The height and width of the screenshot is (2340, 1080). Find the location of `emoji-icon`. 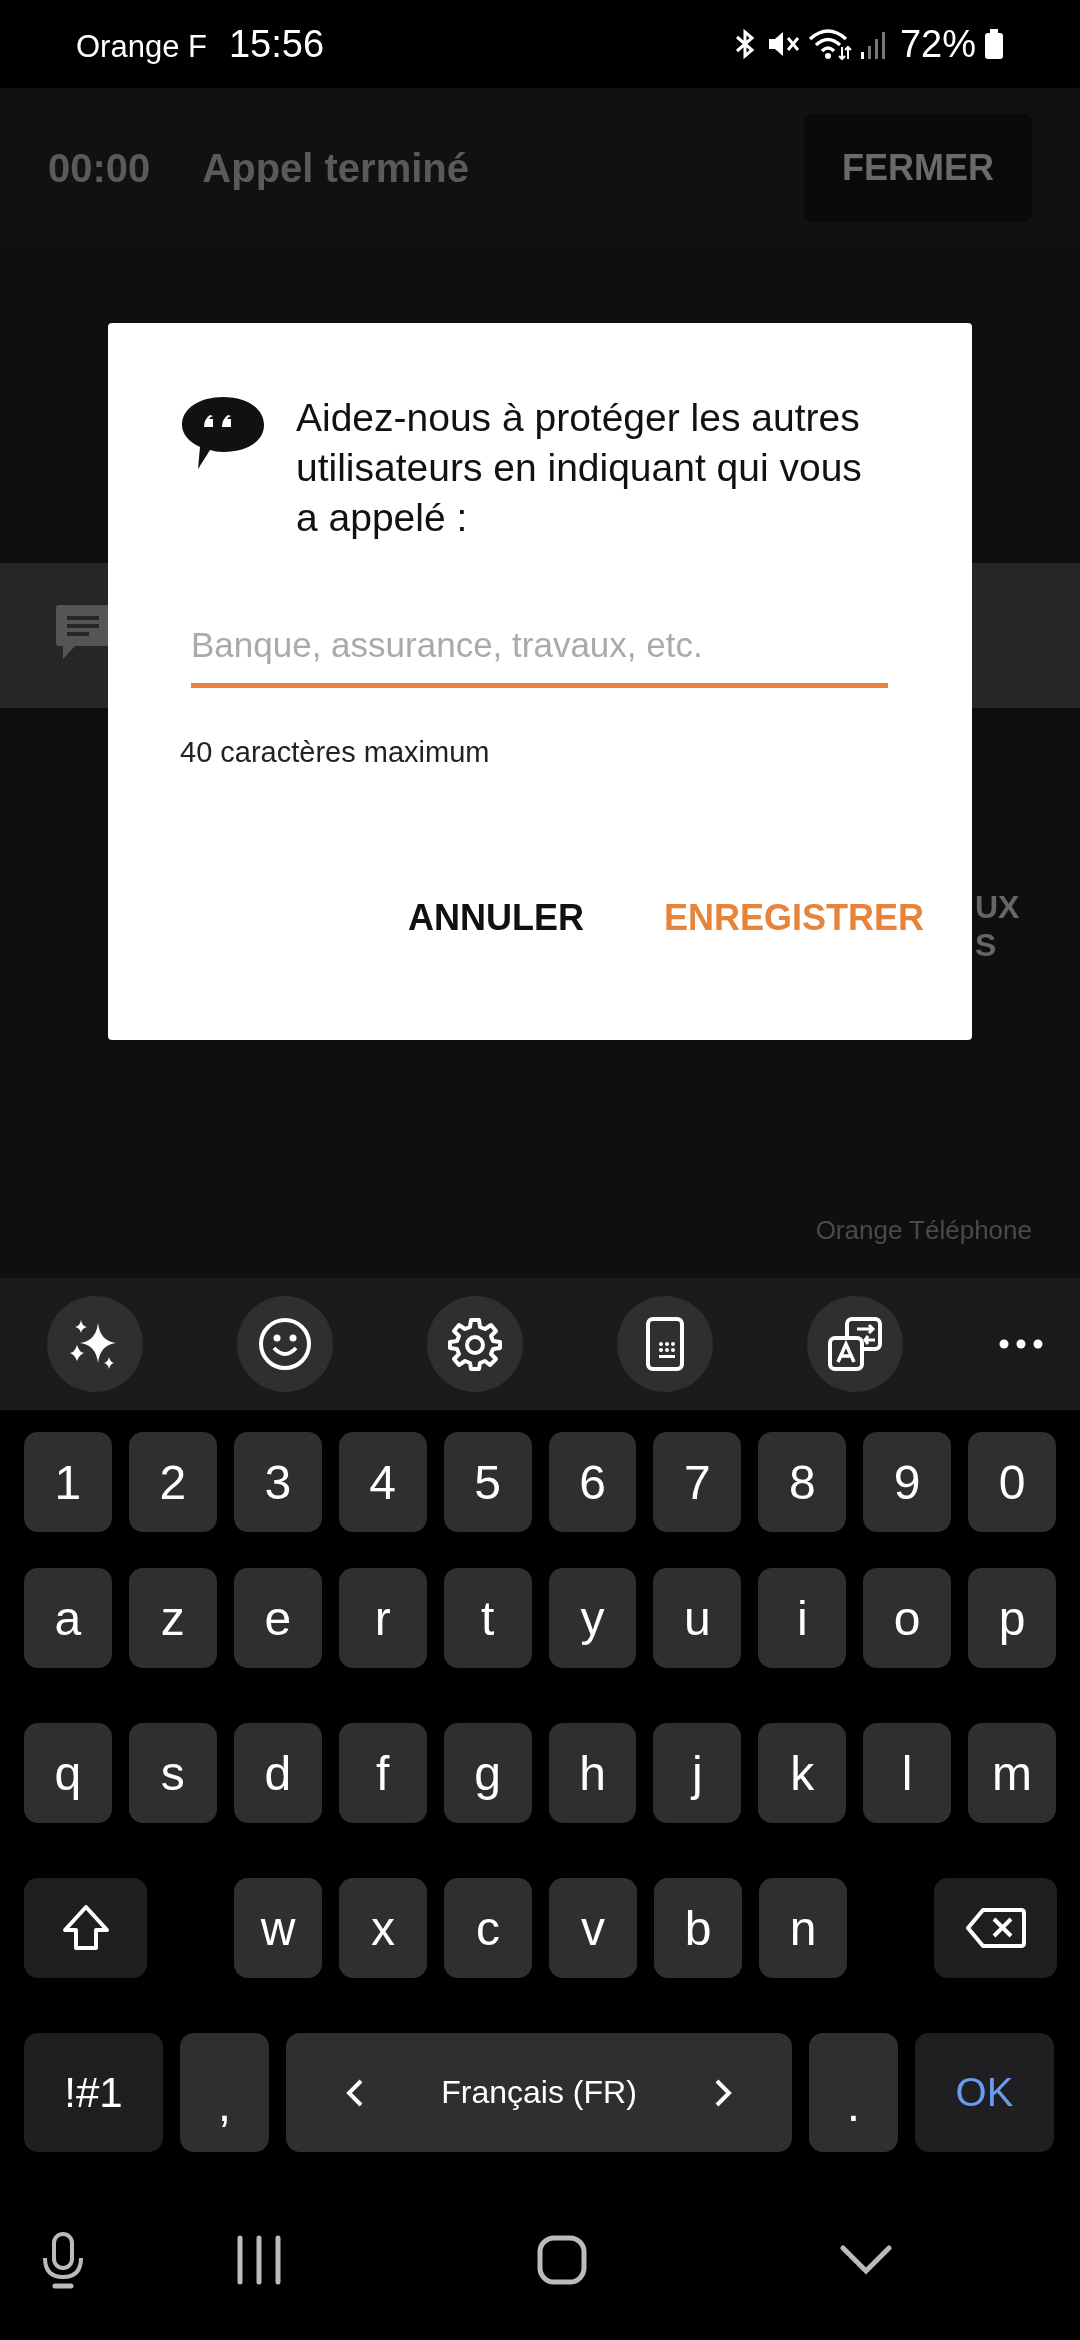

emoji-icon is located at coordinates (285, 1344).